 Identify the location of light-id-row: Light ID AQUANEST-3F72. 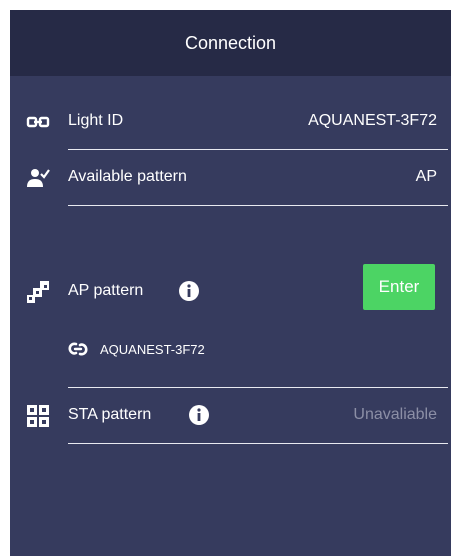
(230, 122).